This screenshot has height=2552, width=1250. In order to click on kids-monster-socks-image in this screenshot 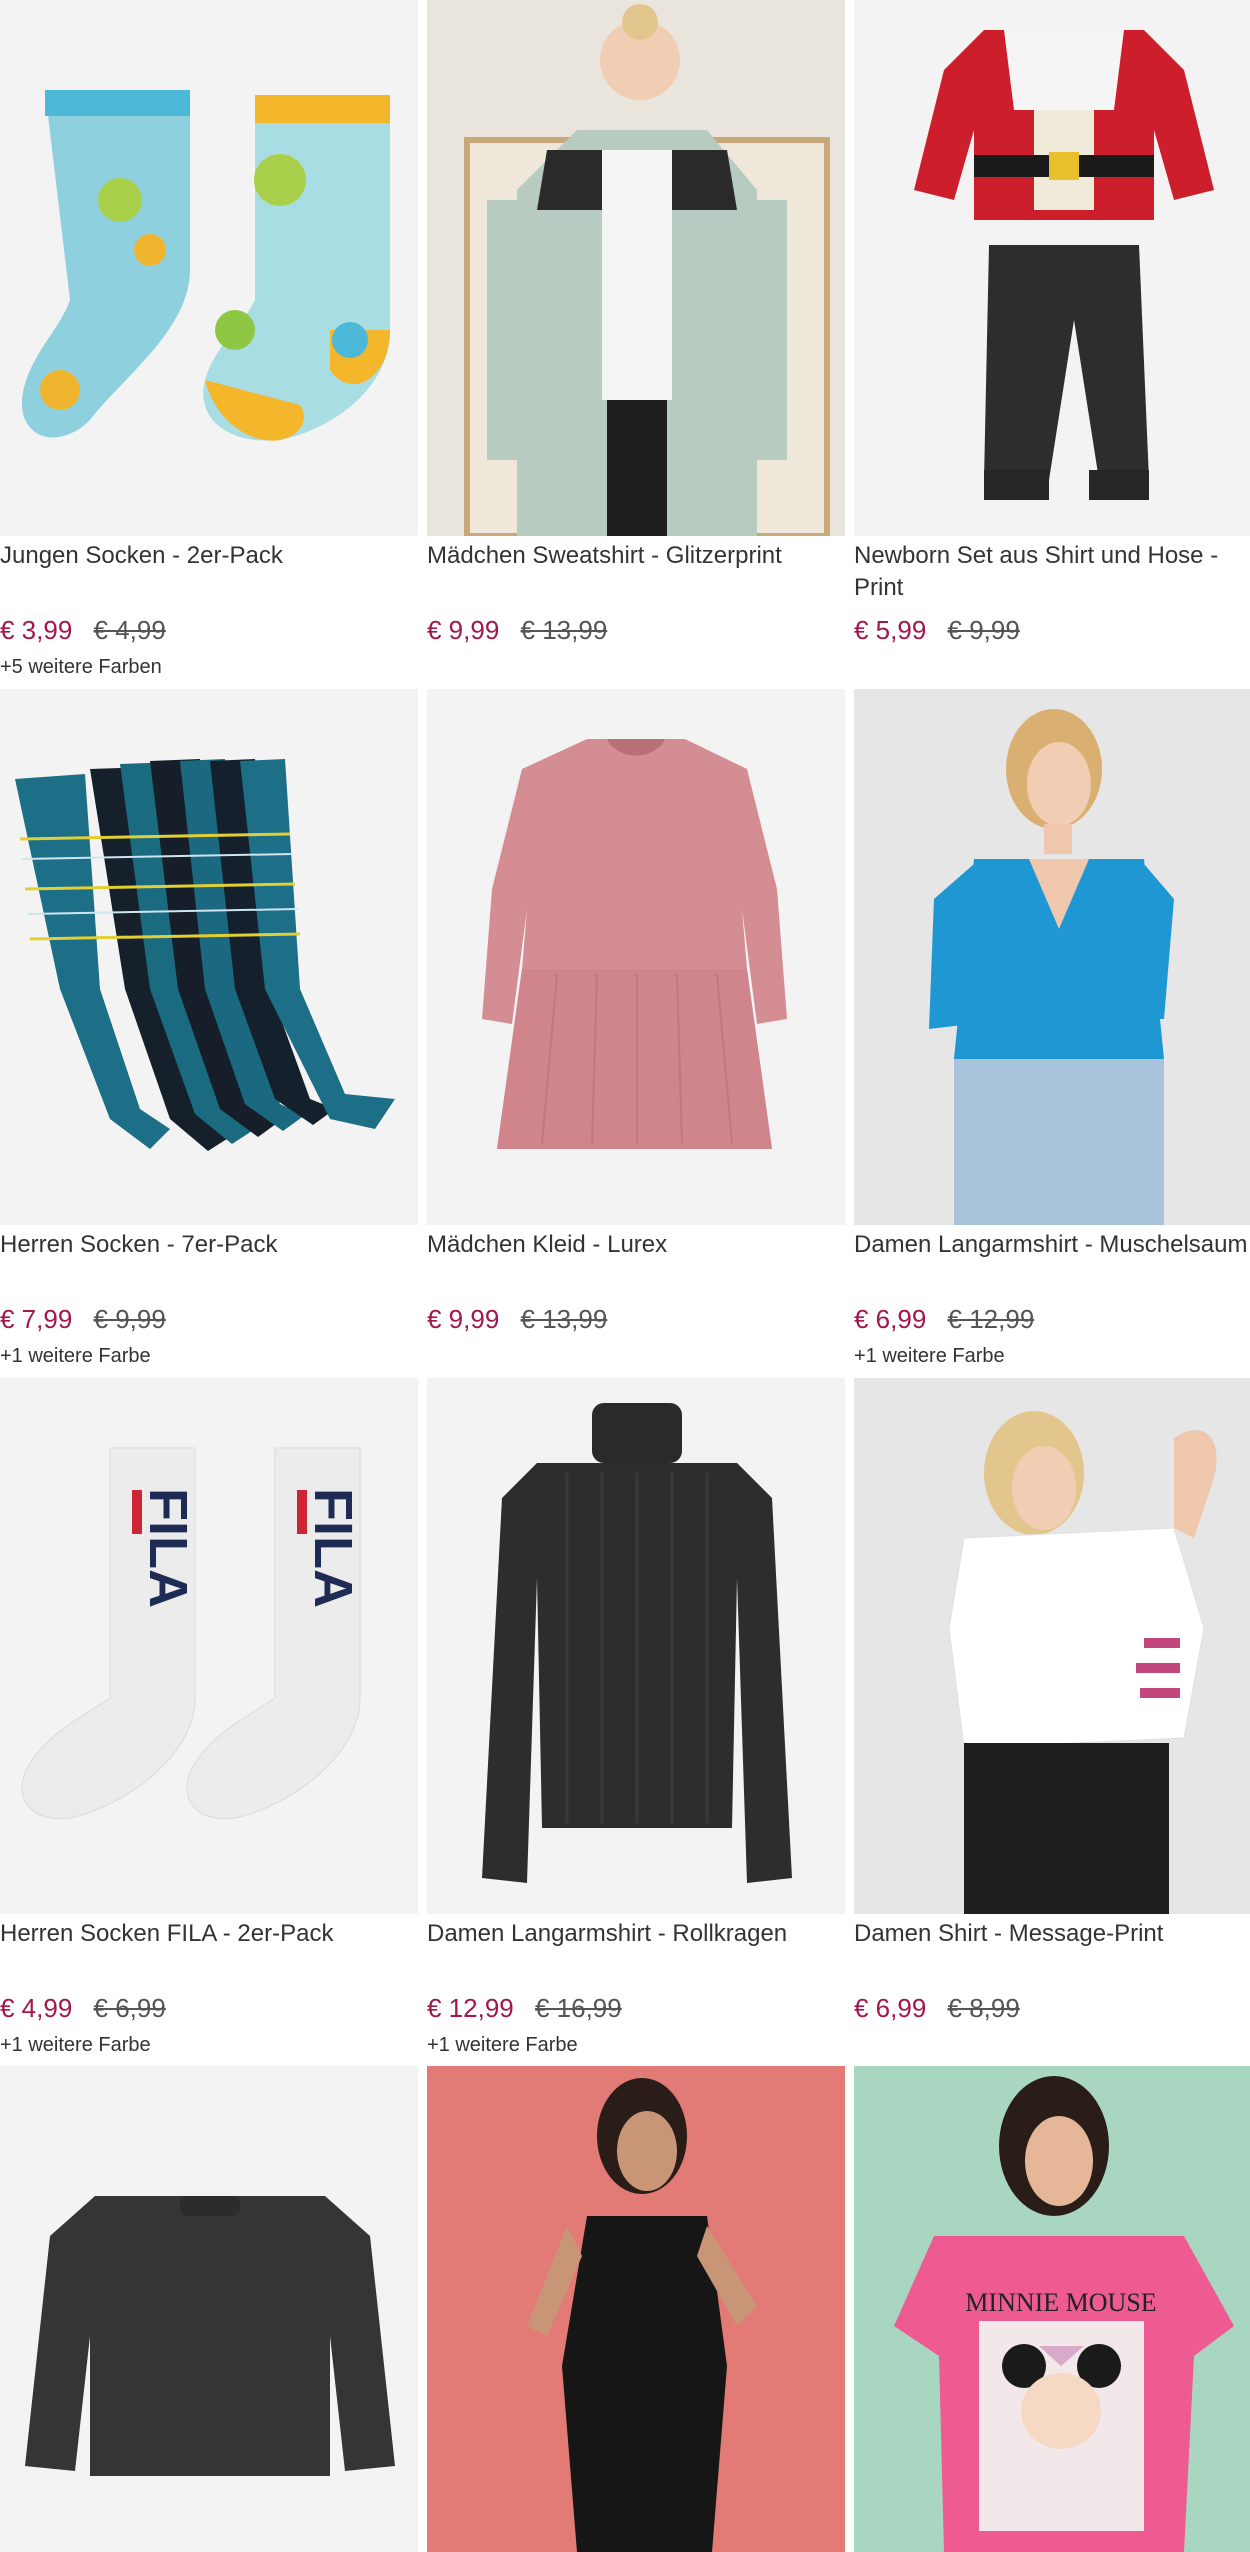, I will do `click(209, 268)`.